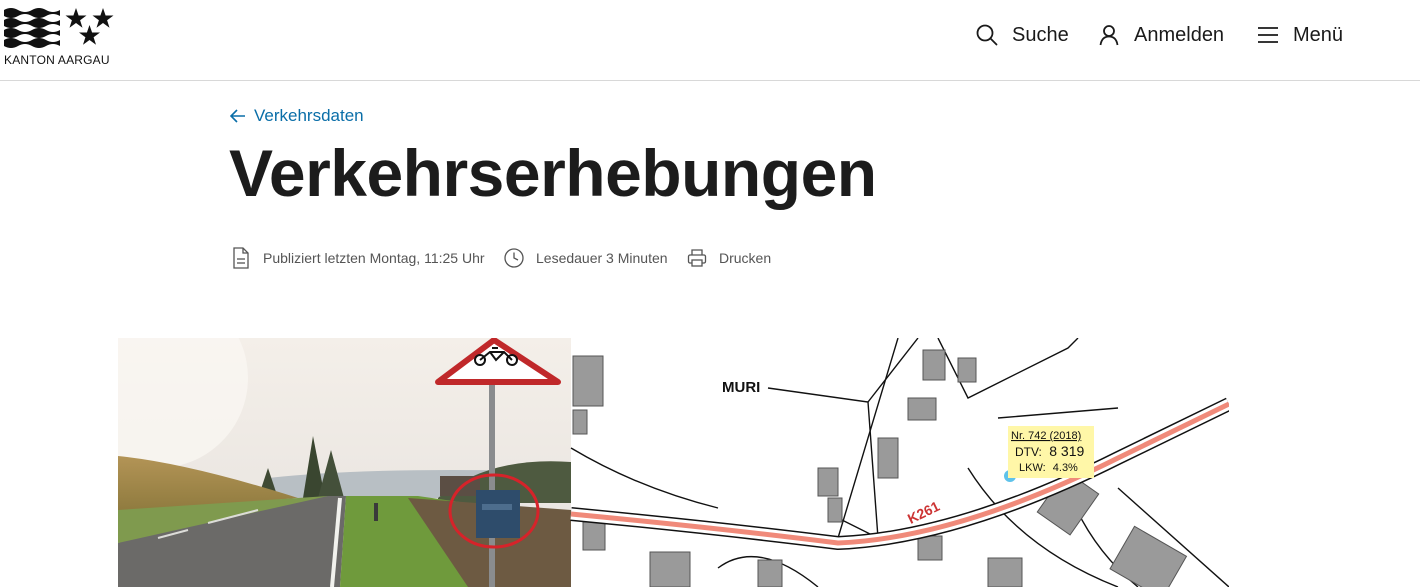 This screenshot has width=1420, height=587. Describe the element at coordinates (1032, 468) in the screenshot. I see `lkw-label: LKW:` at that location.